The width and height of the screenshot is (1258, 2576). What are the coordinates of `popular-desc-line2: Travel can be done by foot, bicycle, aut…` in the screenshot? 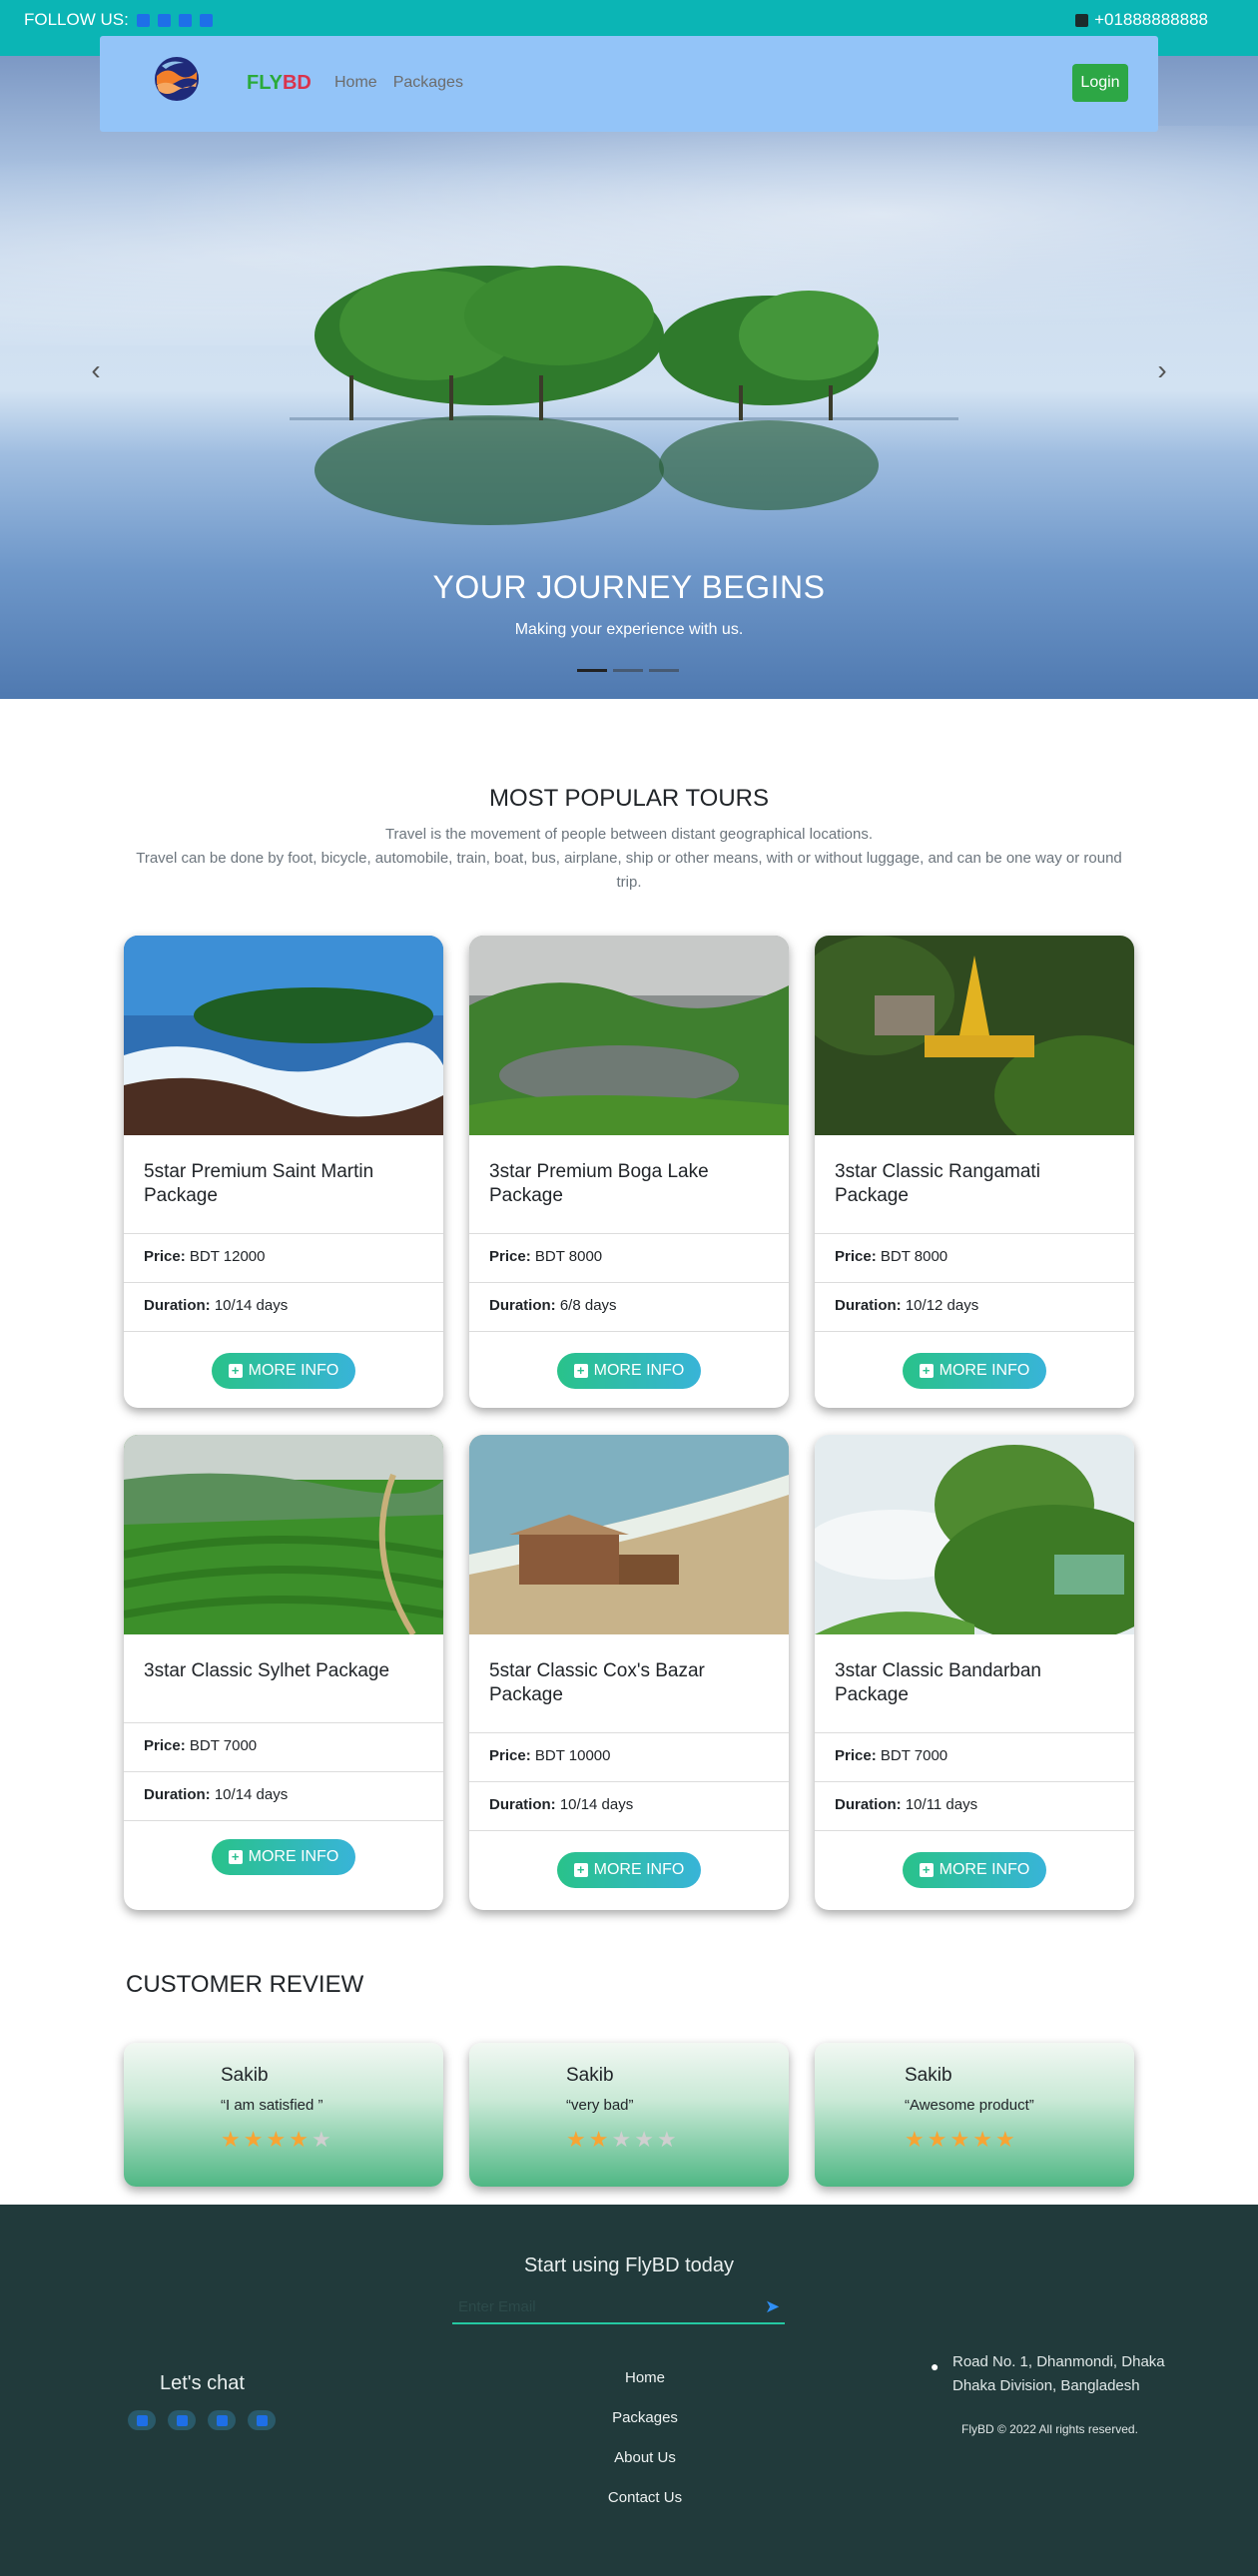 It's located at (629, 870).